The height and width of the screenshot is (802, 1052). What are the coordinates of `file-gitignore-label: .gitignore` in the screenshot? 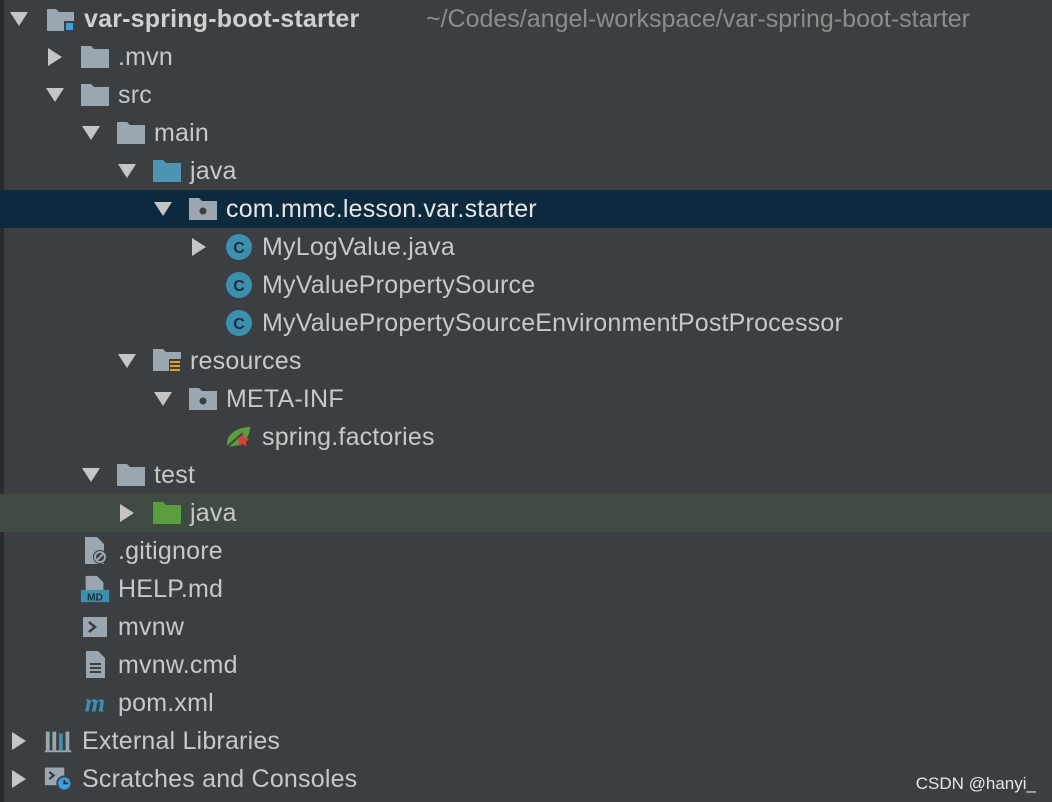 It's located at (170, 551).